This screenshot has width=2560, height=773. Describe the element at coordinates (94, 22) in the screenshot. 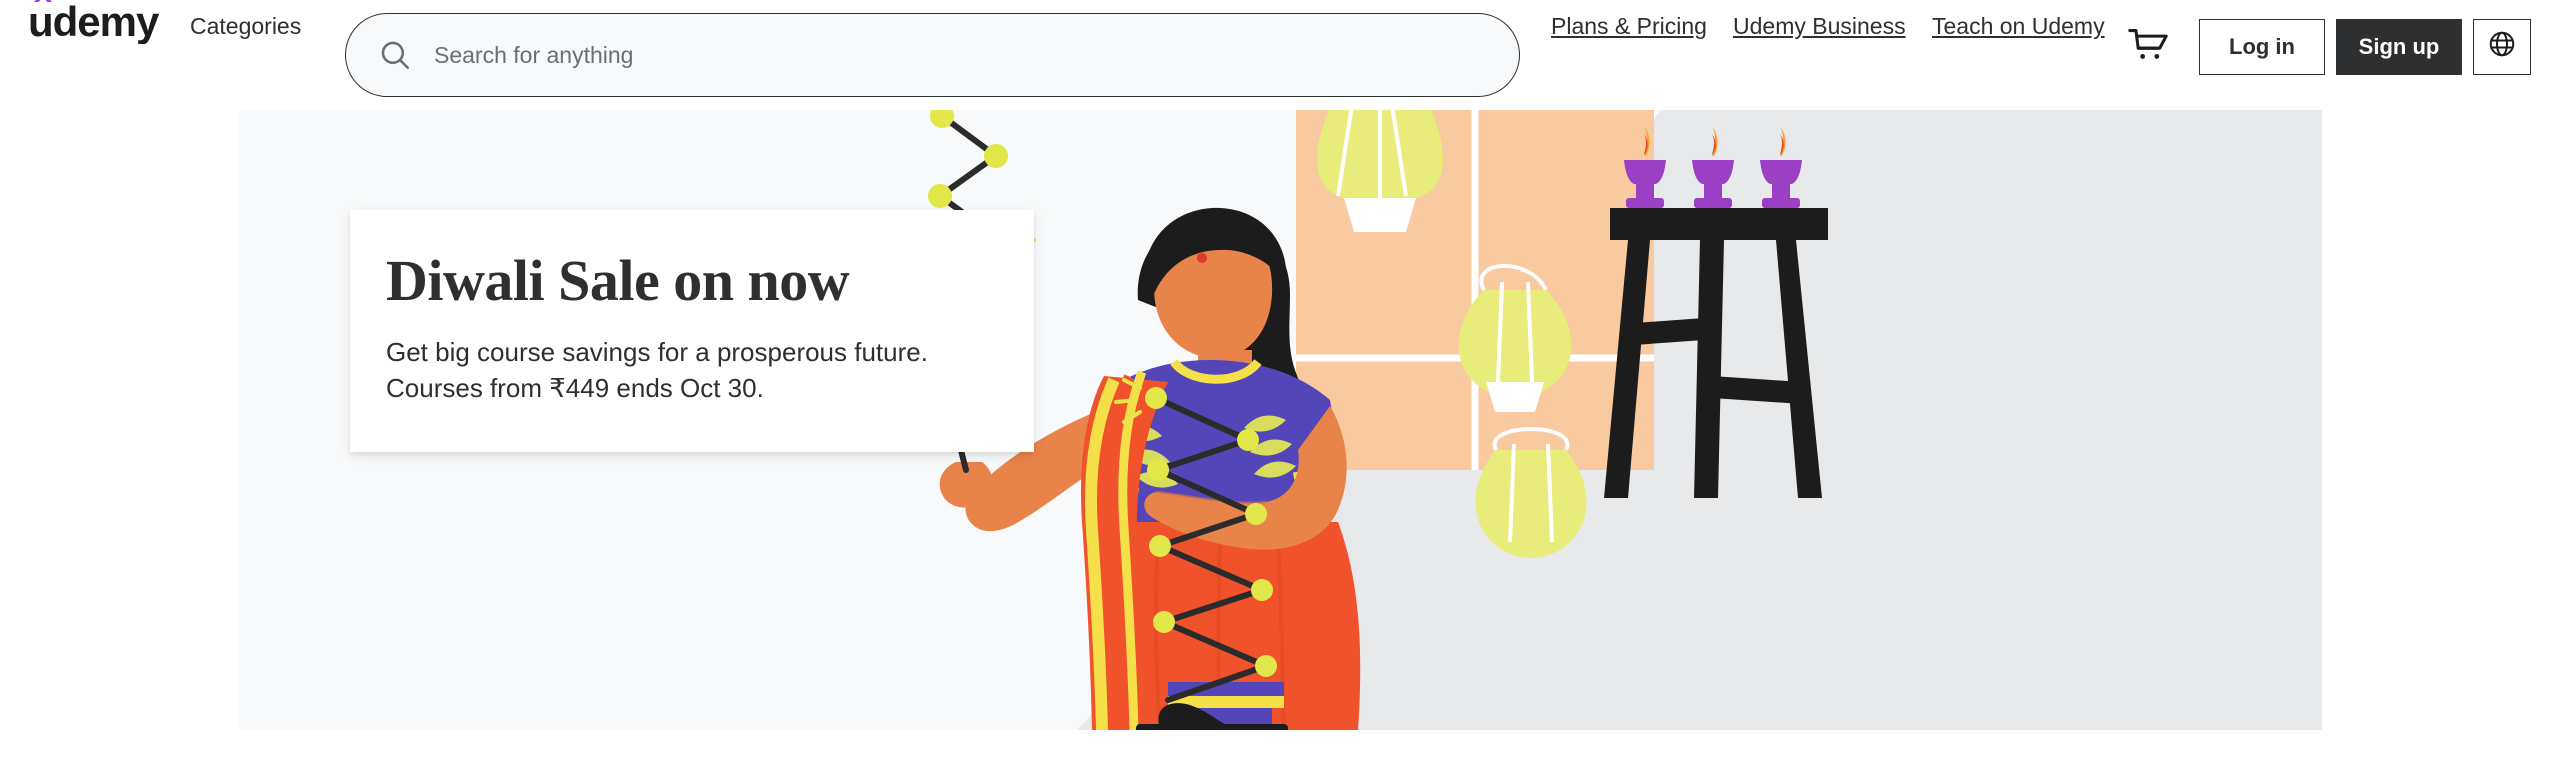

I see `svg-text: udemy` at that location.